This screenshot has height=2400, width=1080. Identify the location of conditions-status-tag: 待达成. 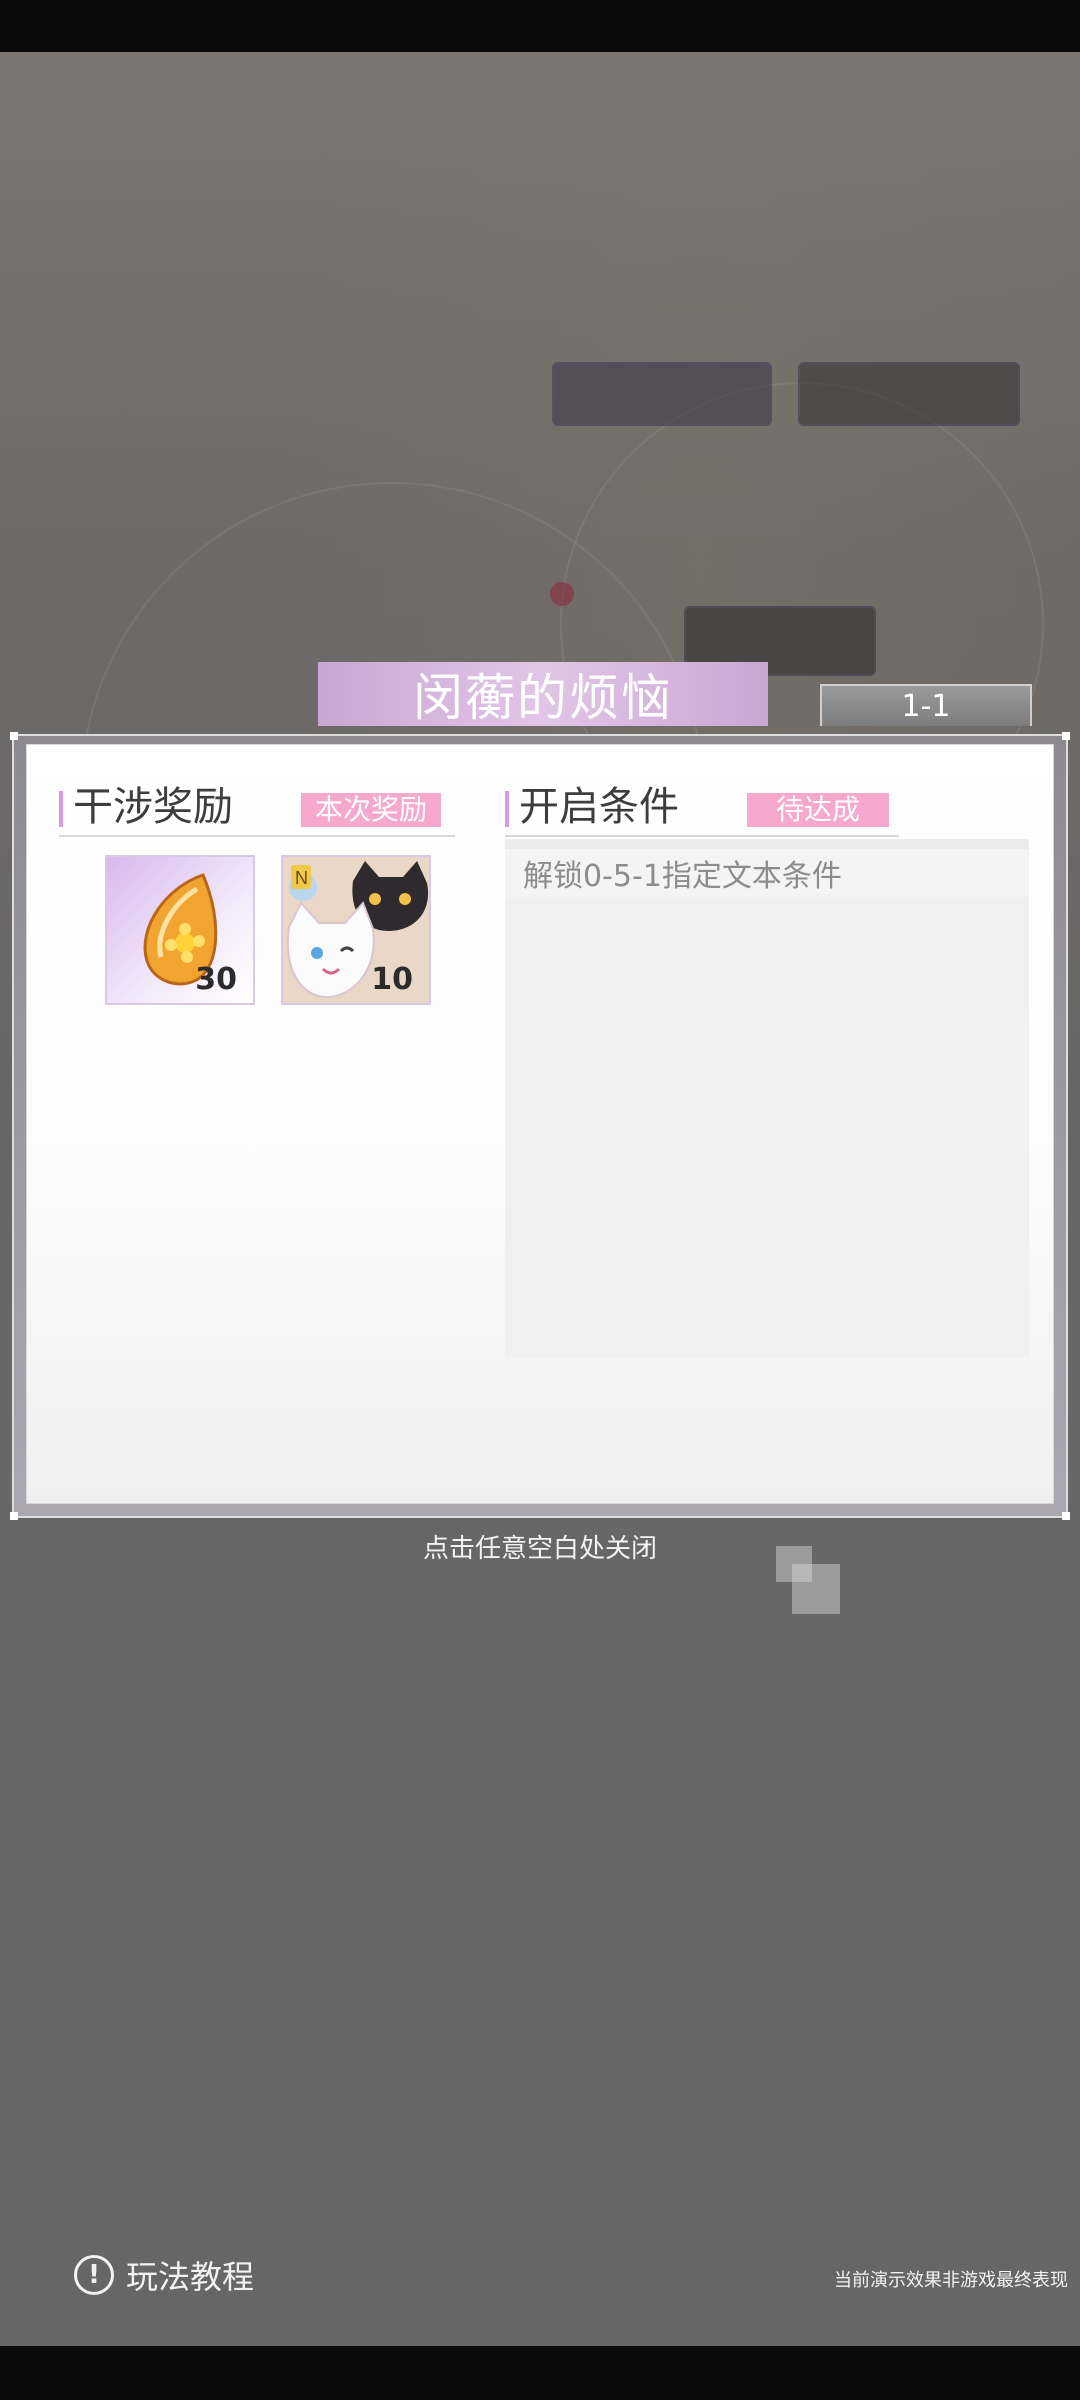
(818, 810).